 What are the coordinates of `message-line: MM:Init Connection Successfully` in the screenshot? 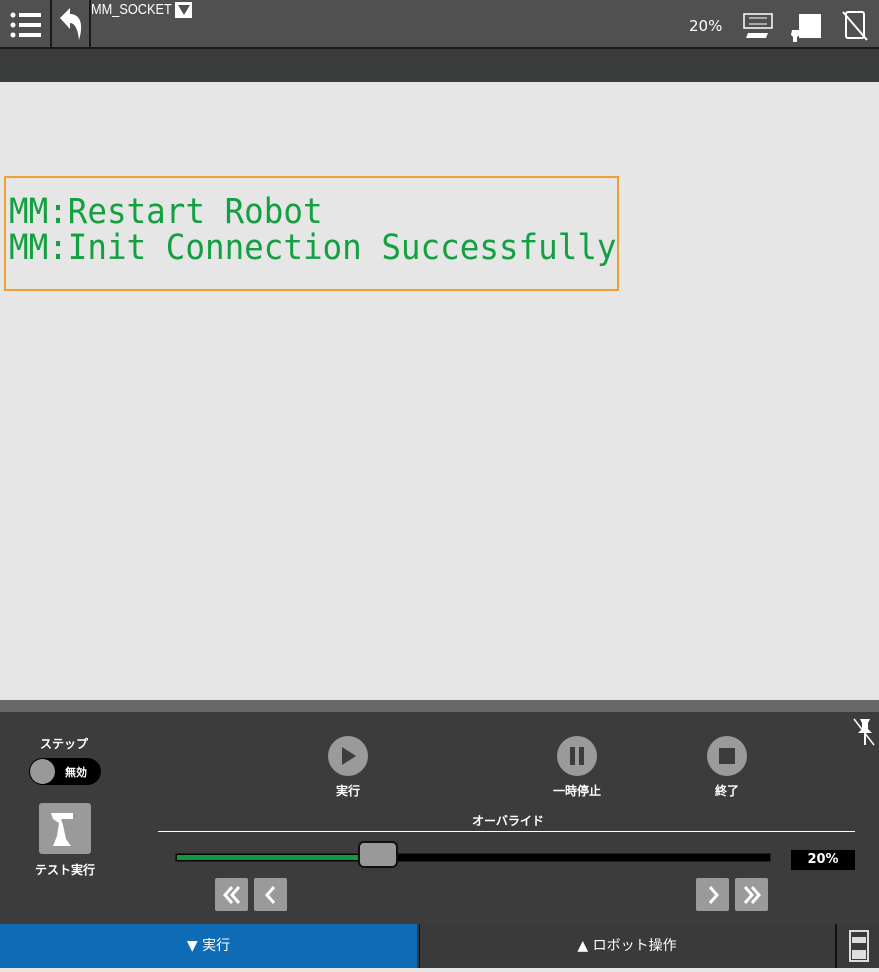 It's located at (313, 248).